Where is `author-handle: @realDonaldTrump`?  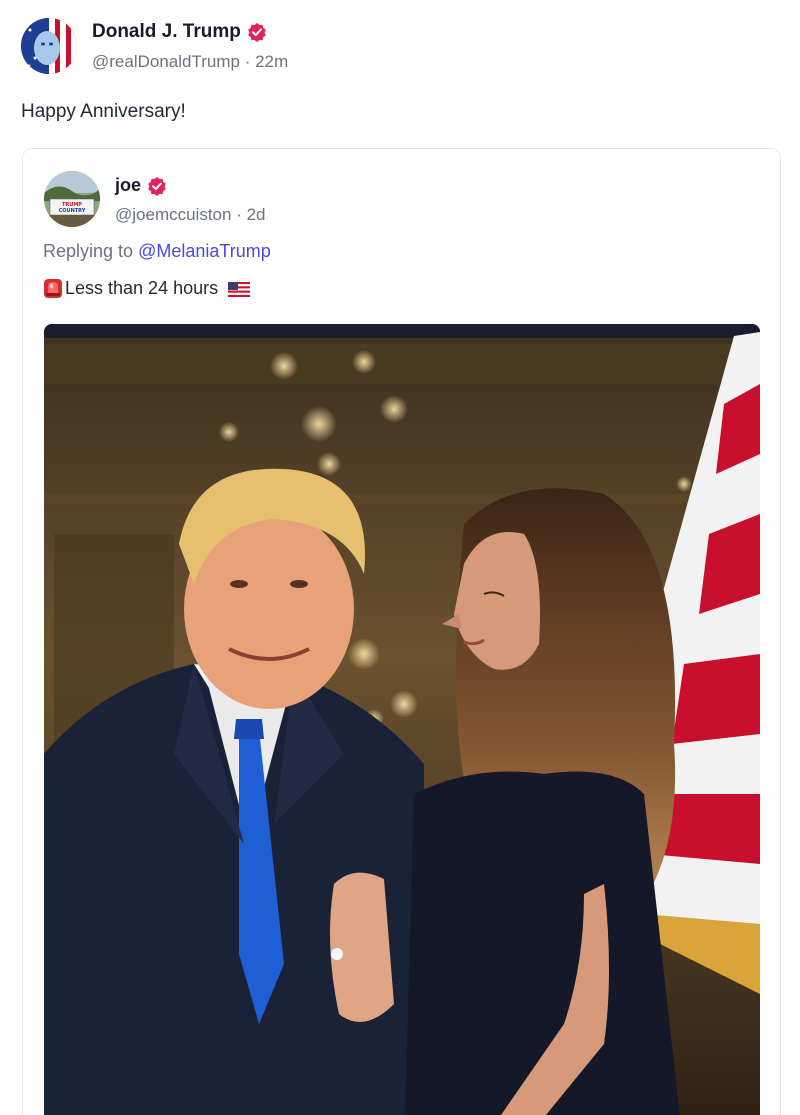
author-handle: @realDonaldTrump is located at coordinates (166, 61).